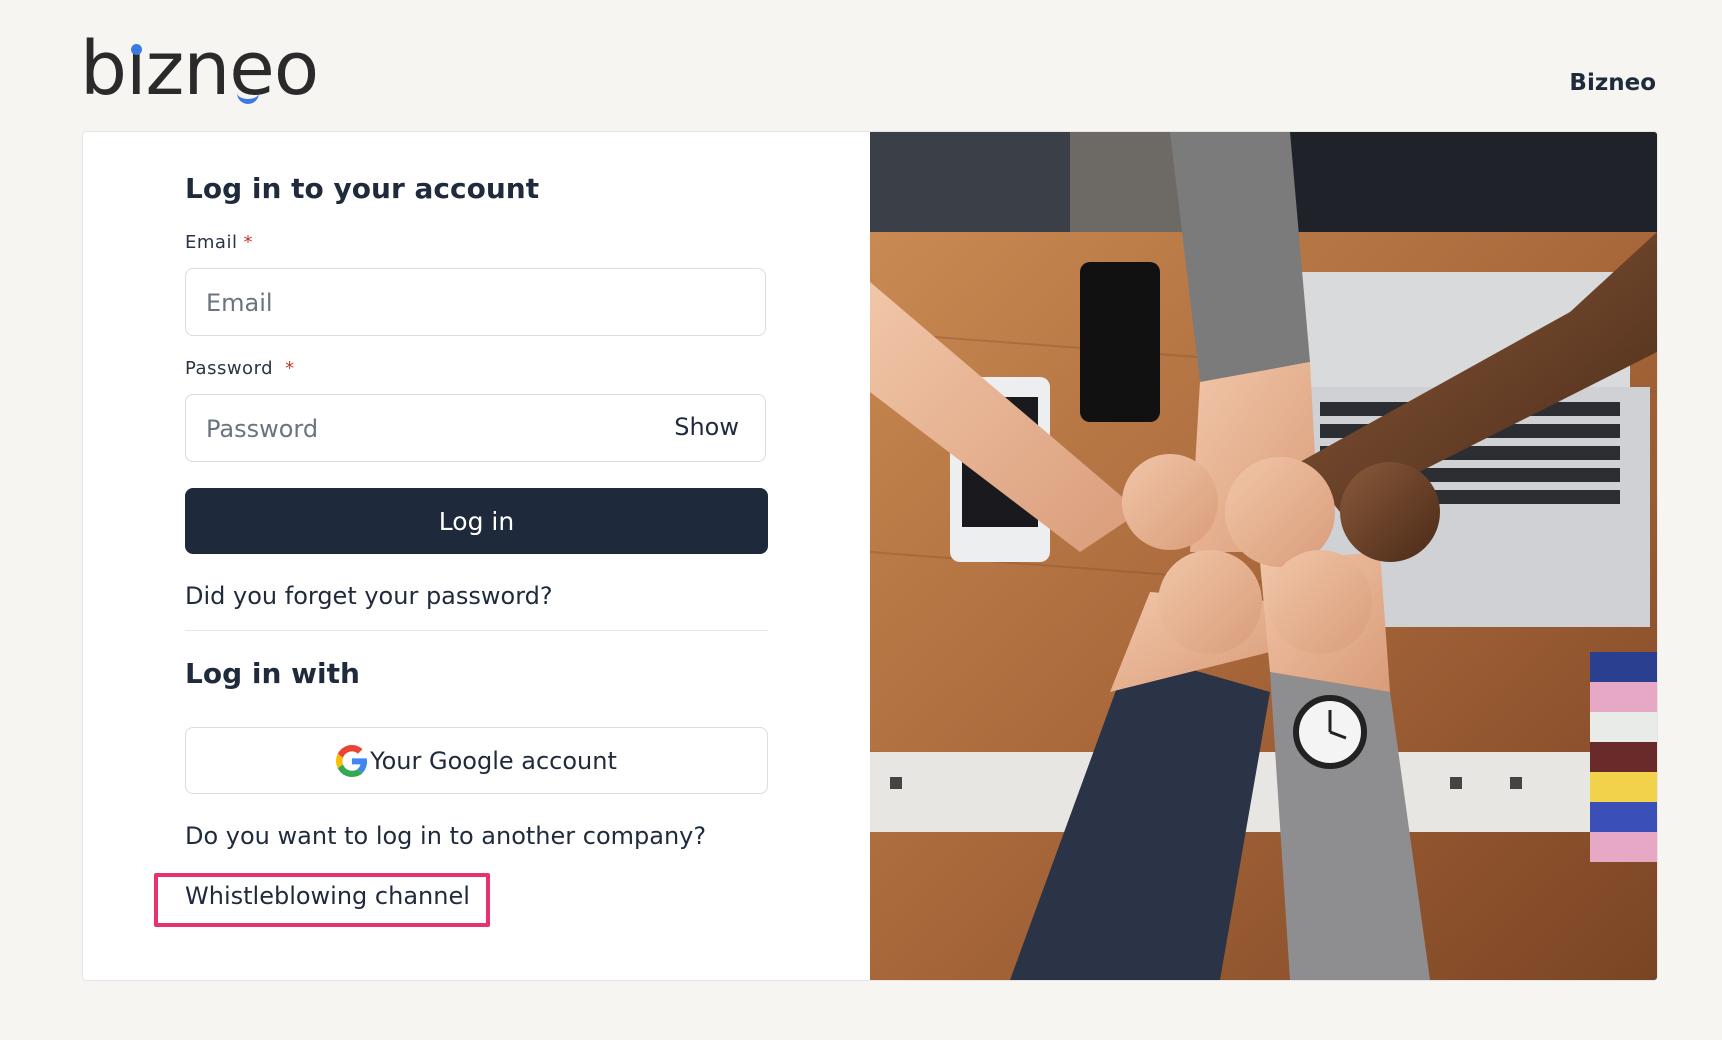 This screenshot has width=1722, height=1040. What do you see at coordinates (475, 302) in the screenshot?
I see `email-field: Email` at bounding box center [475, 302].